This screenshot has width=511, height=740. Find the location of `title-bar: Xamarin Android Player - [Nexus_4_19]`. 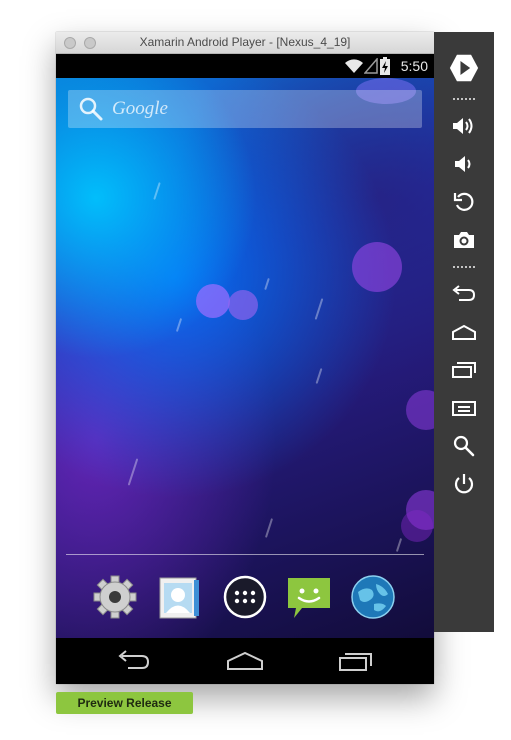

title-bar: Xamarin Android Player - [Nexus_4_19] is located at coordinates (245, 43).